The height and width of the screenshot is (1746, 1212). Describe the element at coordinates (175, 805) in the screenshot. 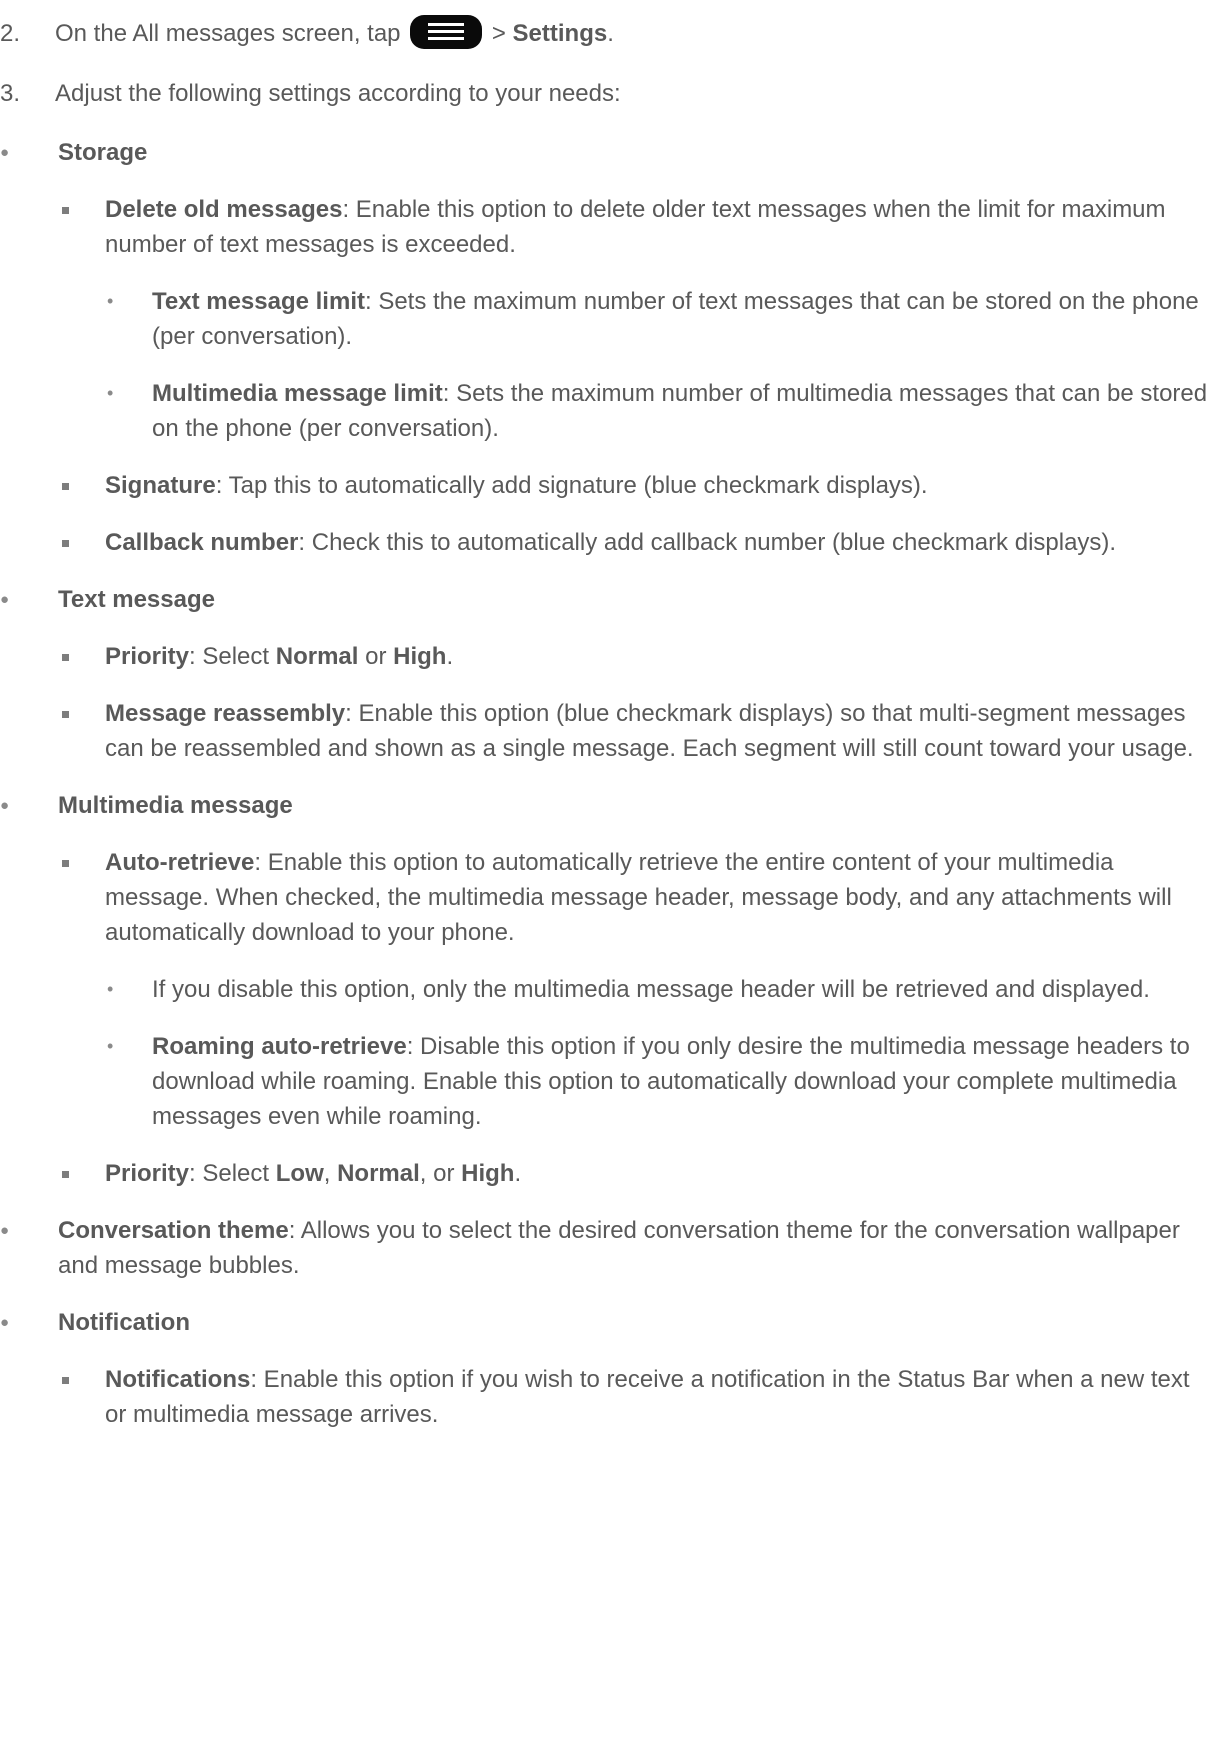

I see `section-heading: Multimedia message` at that location.